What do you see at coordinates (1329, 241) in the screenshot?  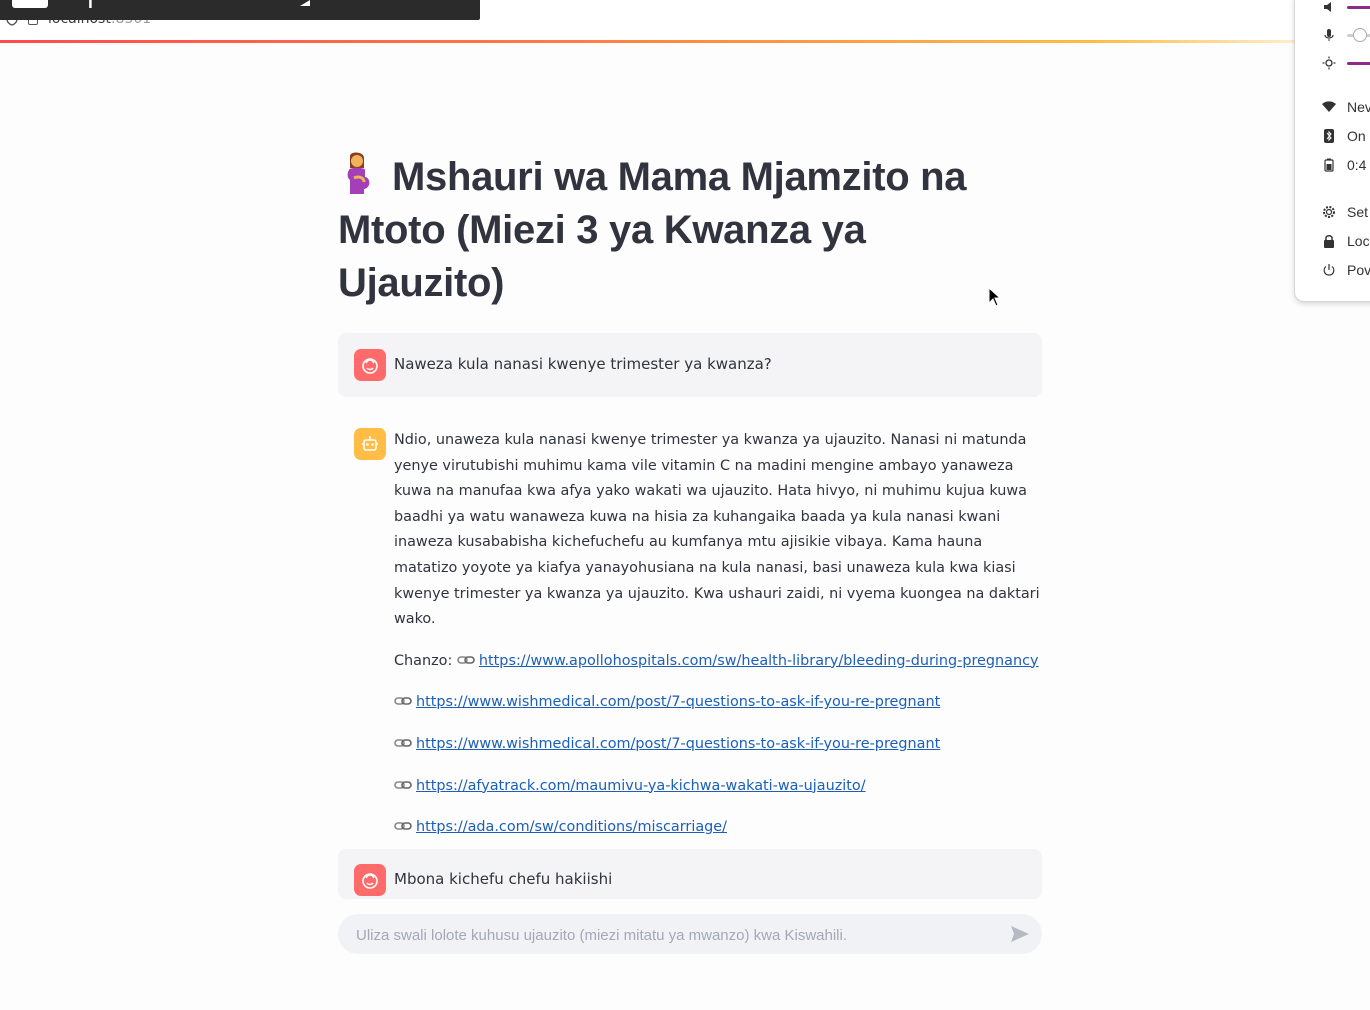 I see `lock-icon` at bounding box center [1329, 241].